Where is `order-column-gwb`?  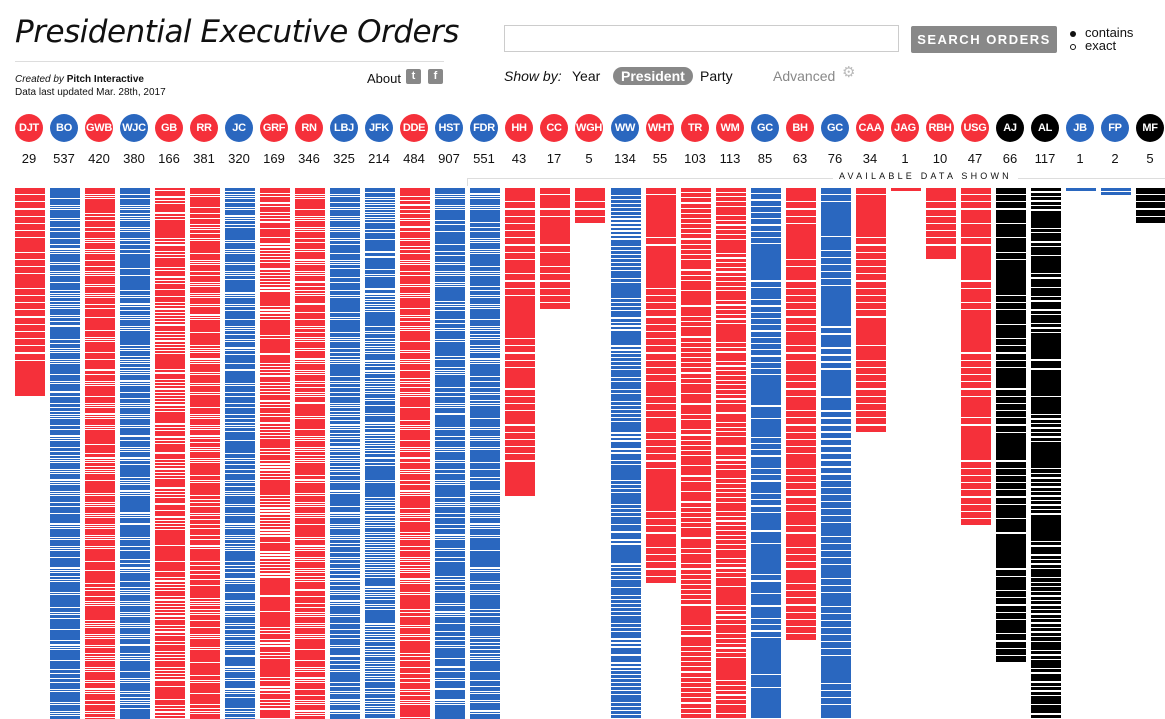 order-column-gwb is located at coordinates (100, 453).